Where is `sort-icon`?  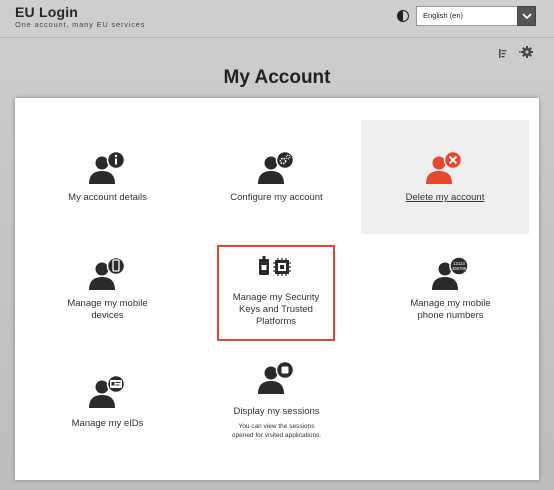
sort-icon is located at coordinates (503, 54).